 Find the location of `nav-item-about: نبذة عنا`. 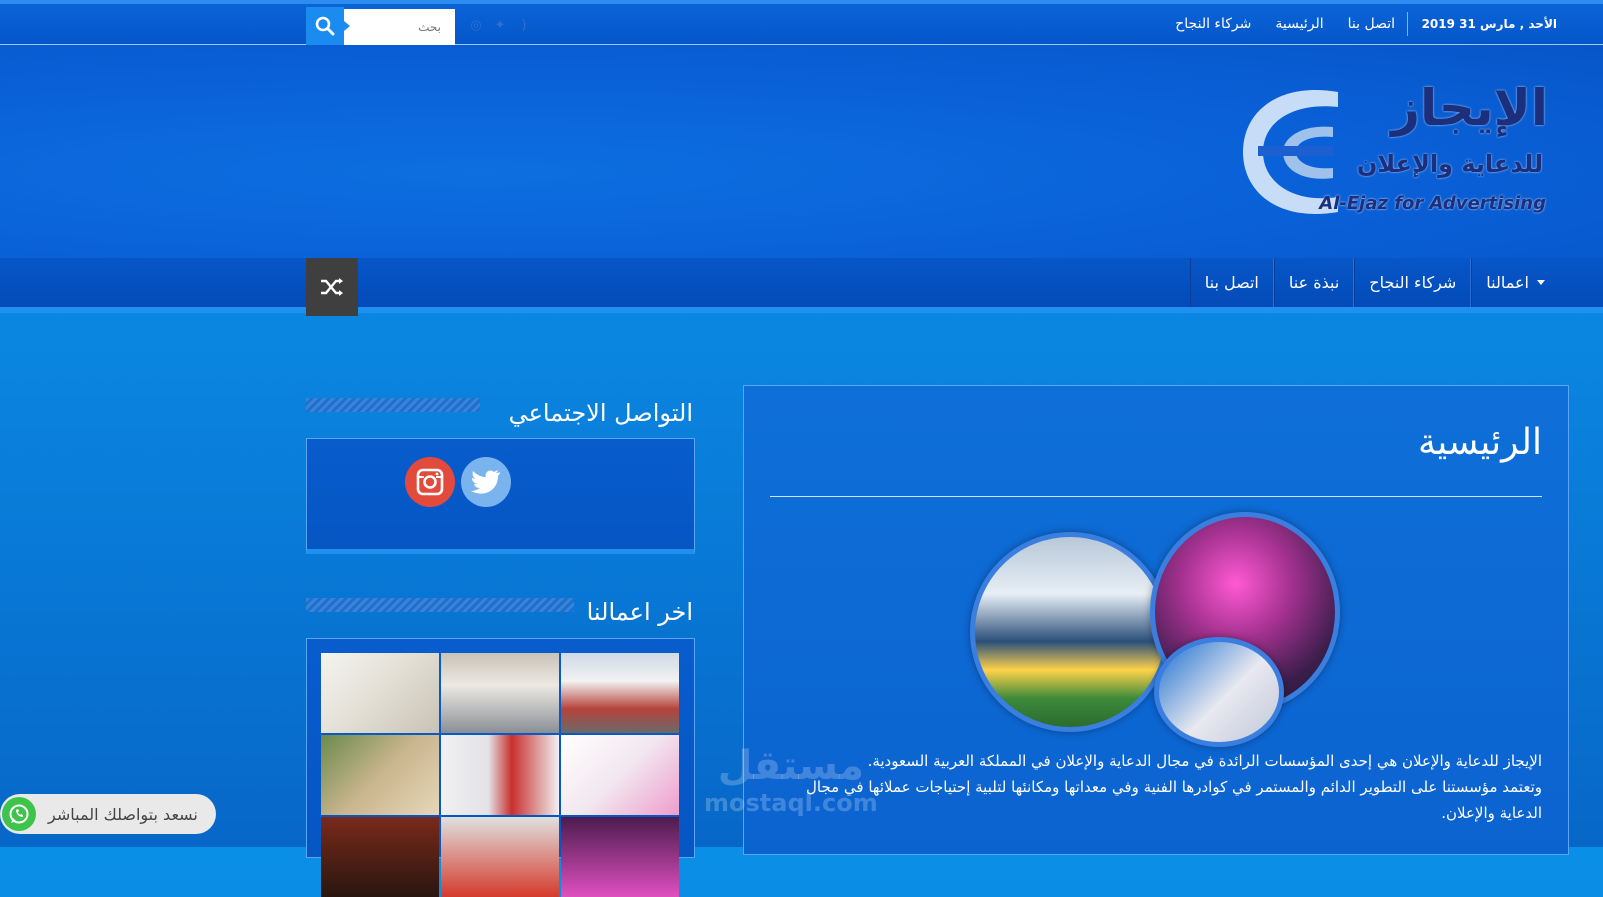

nav-item-about: نبذة عنا is located at coordinates (1314, 282).